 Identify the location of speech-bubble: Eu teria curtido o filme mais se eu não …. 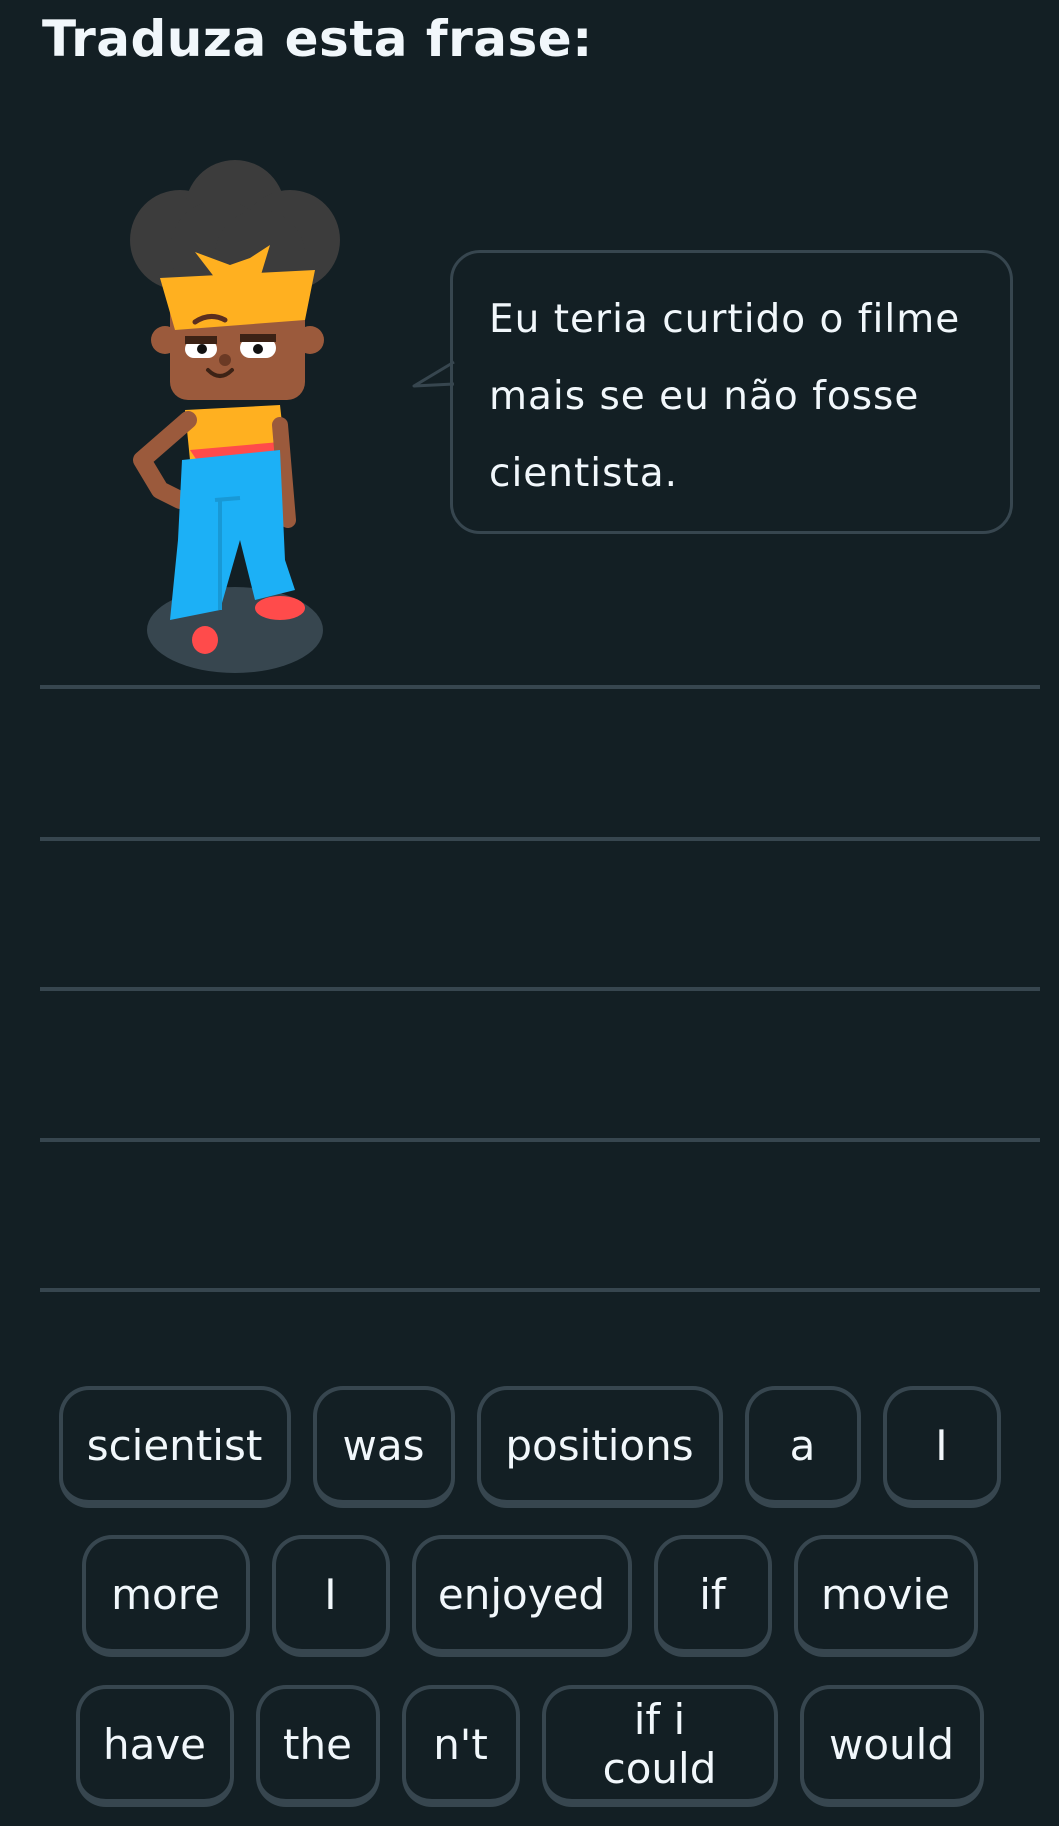
(731, 392).